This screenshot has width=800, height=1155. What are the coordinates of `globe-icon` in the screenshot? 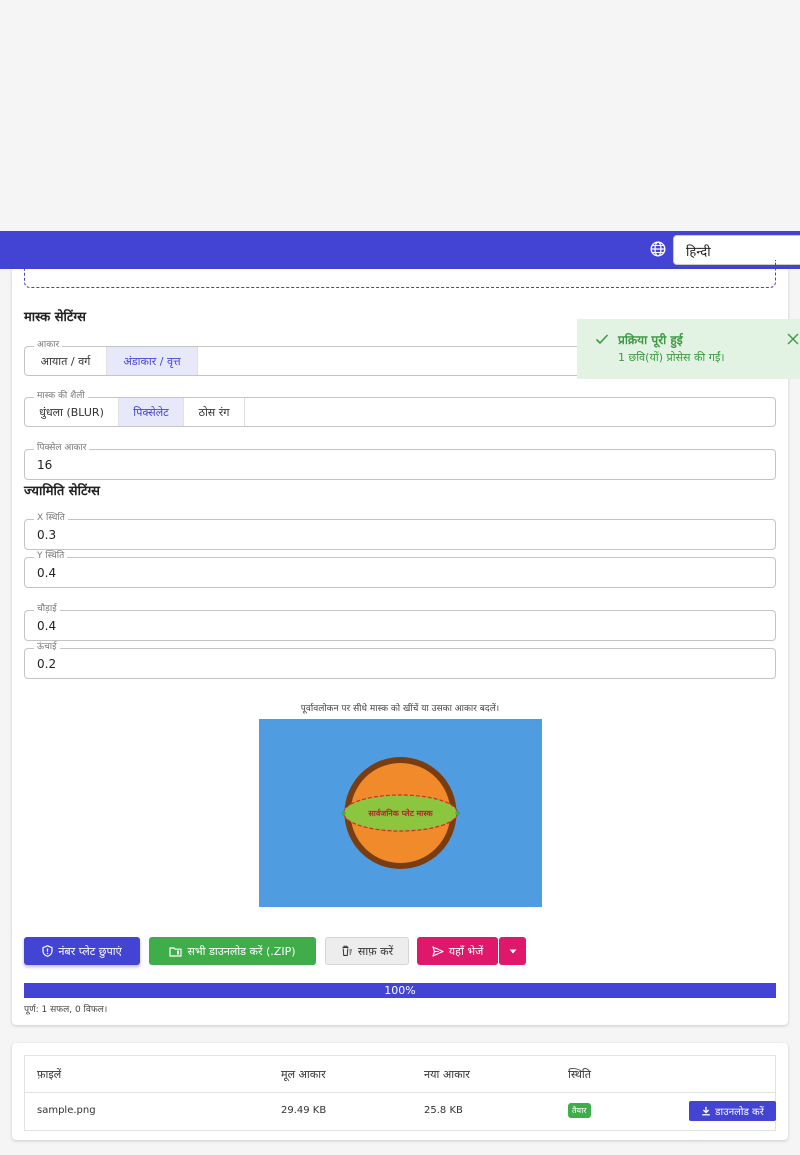 It's located at (658, 249).